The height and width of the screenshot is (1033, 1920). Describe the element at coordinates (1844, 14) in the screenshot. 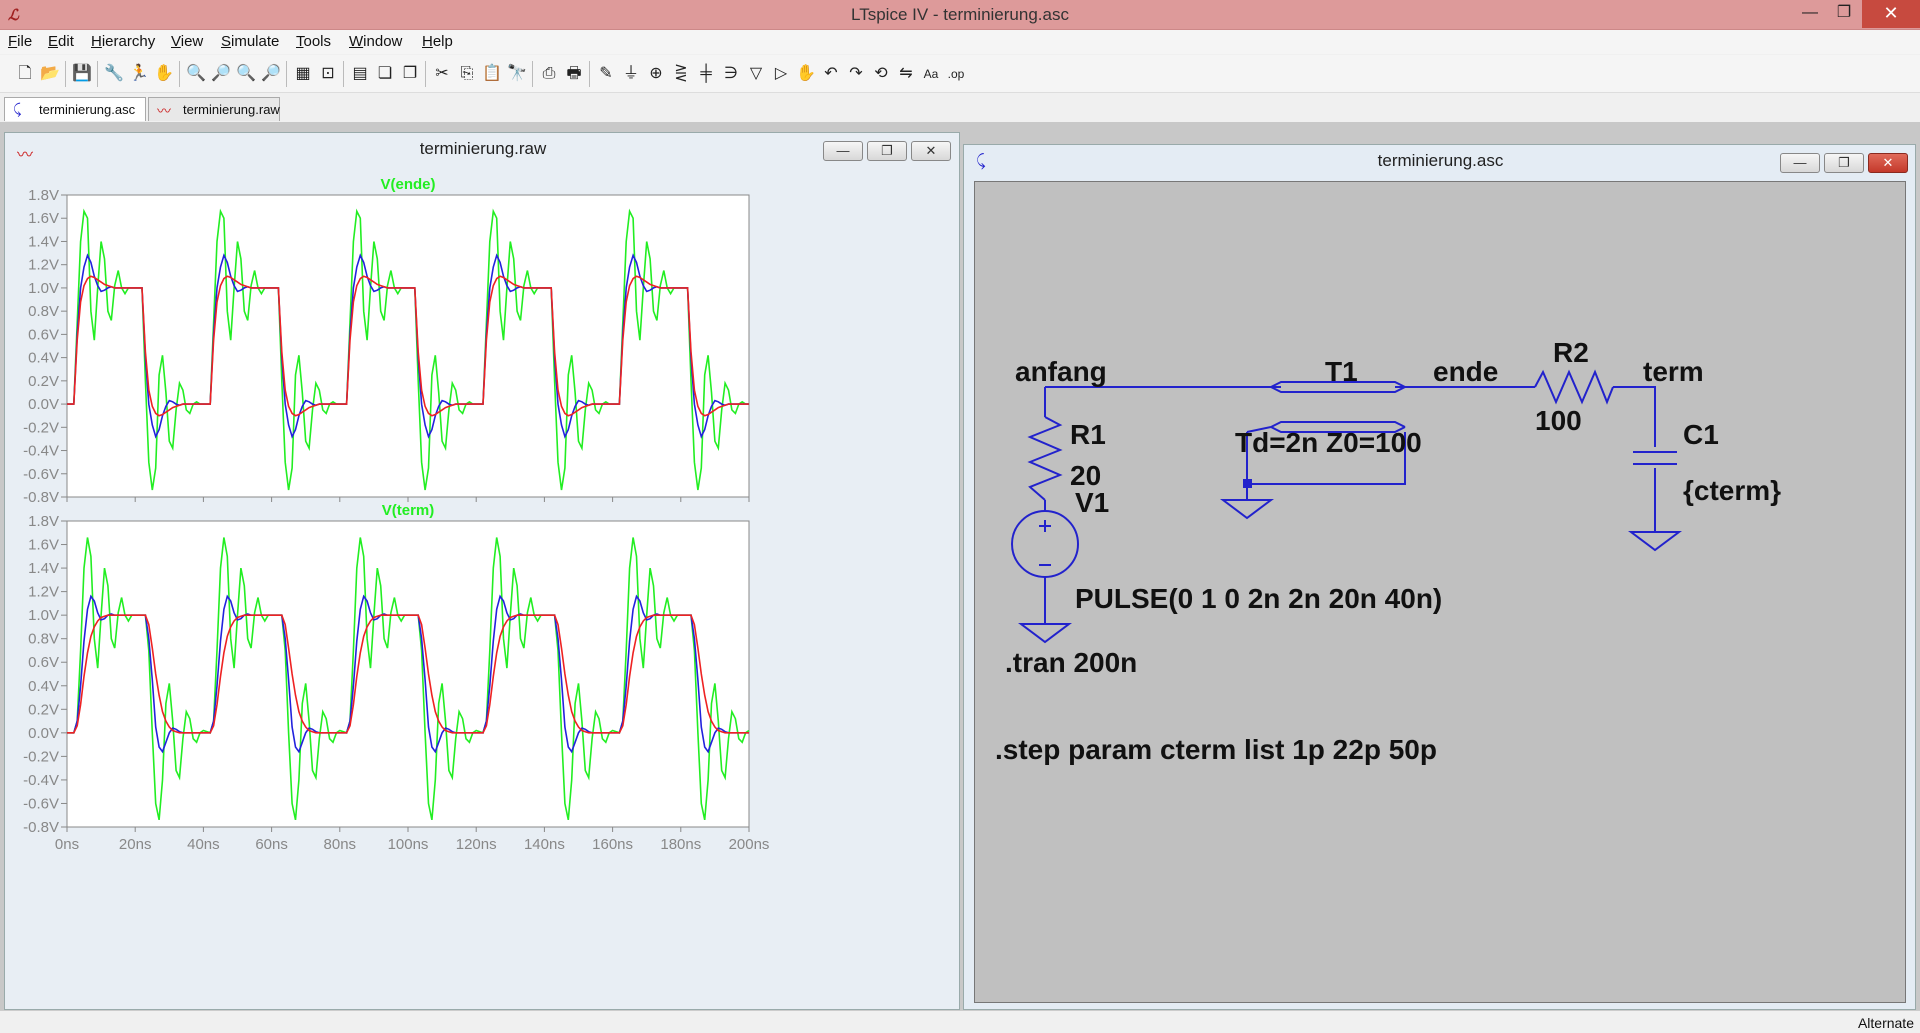

I see `maximize-button: ❐` at that location.